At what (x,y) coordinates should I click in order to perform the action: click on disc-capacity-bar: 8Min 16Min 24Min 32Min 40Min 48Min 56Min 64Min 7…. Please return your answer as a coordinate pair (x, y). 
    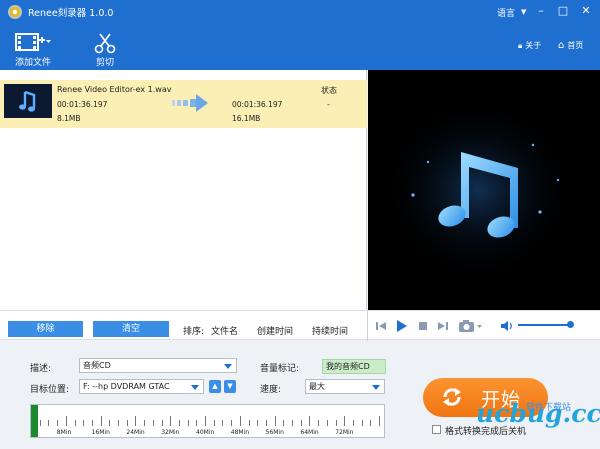
    Looking at the image, I should click on (207, 421).